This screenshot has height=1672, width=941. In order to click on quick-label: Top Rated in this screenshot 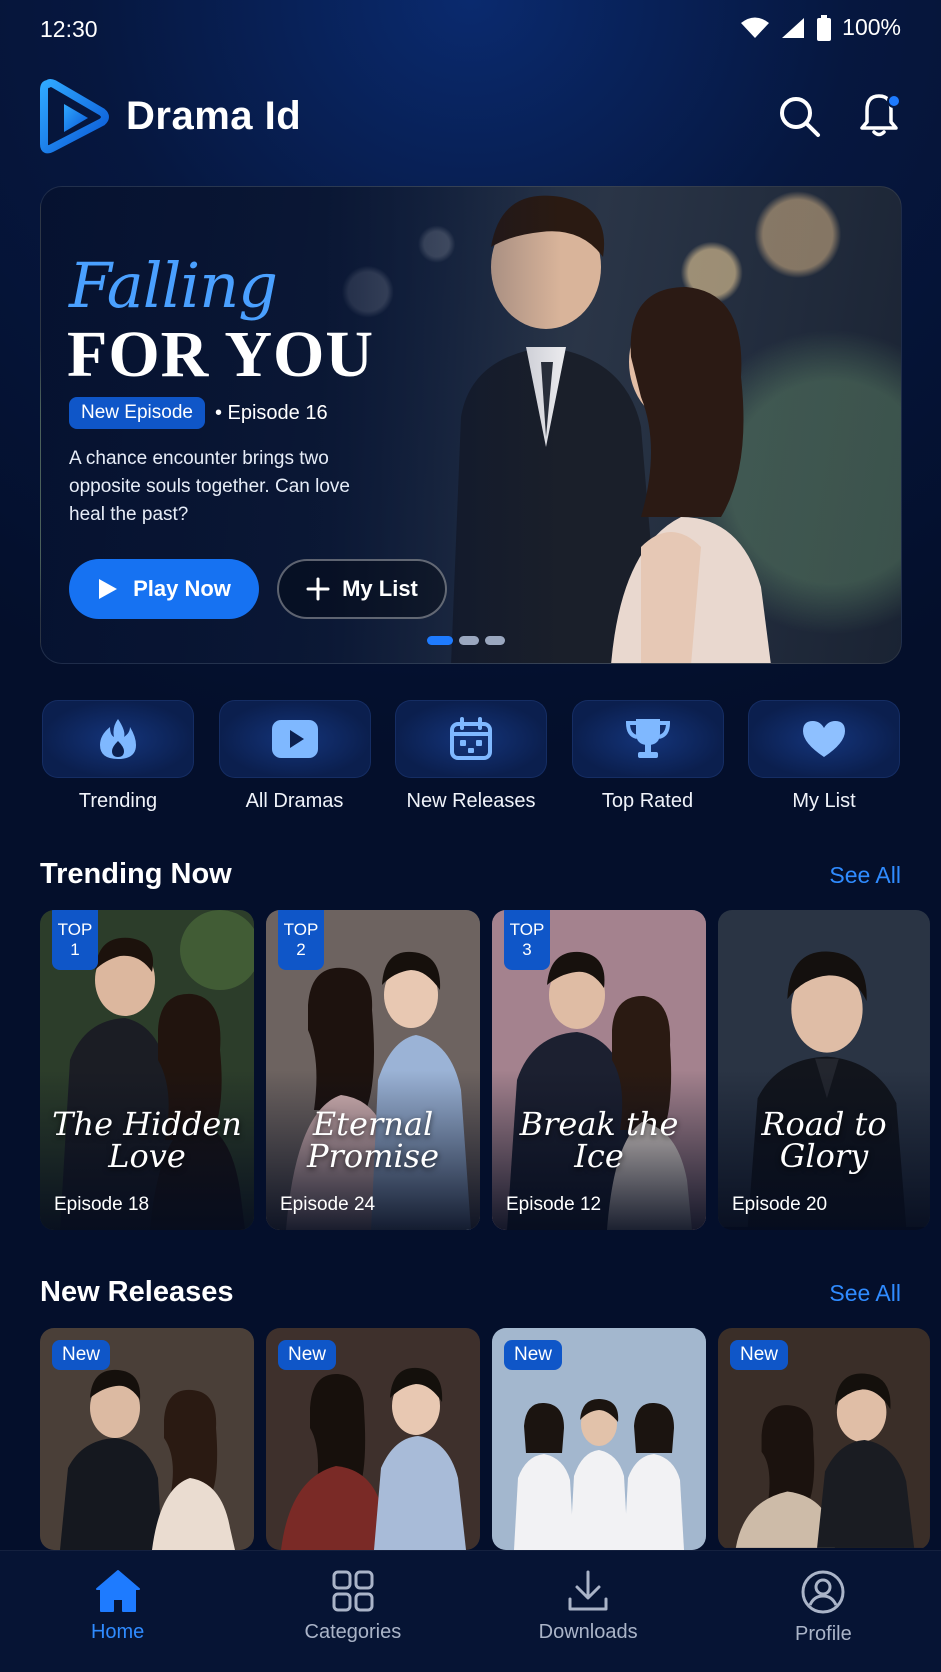, I will do `click(647, 801)`.